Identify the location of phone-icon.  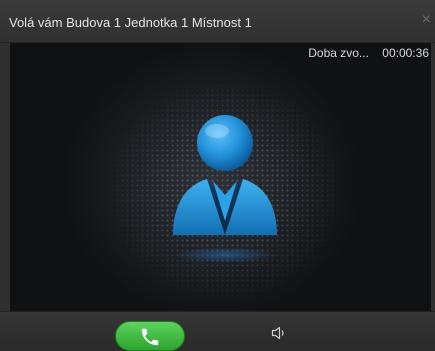
(150, 337).